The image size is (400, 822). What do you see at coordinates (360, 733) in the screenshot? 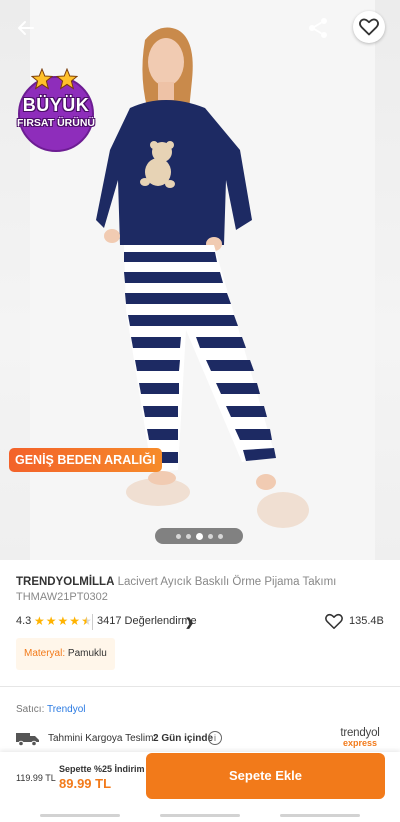
I see `logo-line-1: trendyol` at bounding box center [360, 733].